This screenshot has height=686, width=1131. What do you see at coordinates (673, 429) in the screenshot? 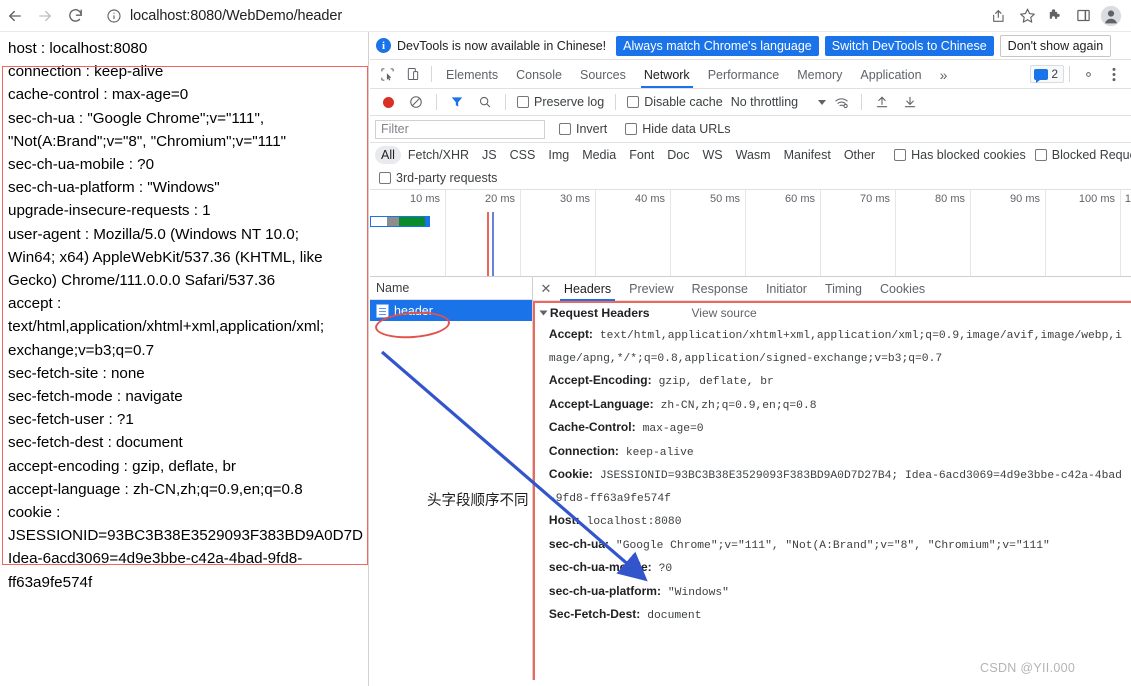
I see `header-value: max-age=0` at bounding box center [673, 429].